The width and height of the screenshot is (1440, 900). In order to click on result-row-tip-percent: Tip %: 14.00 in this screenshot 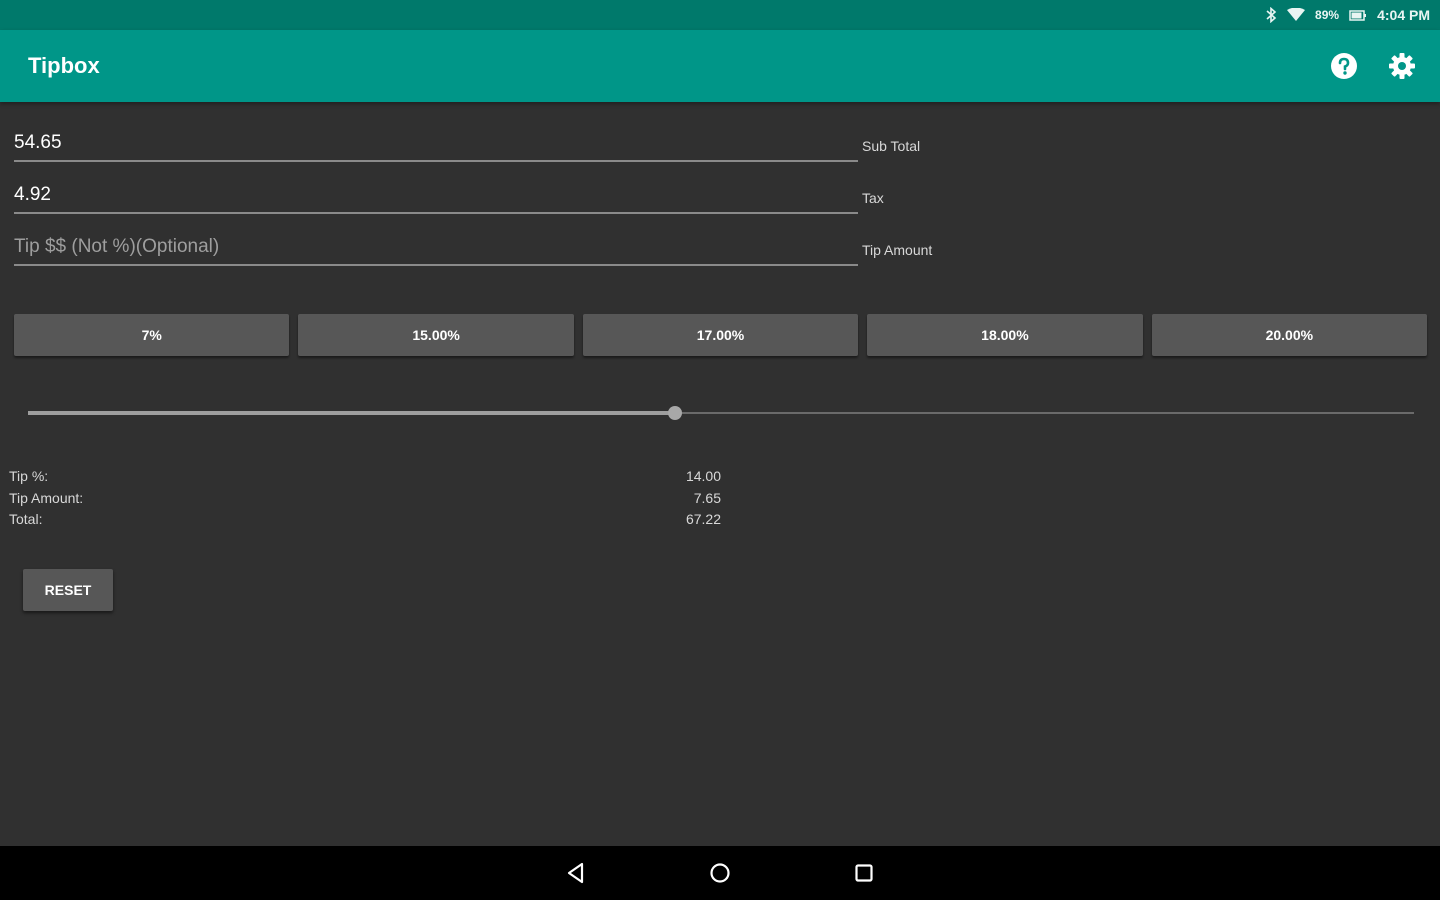, I will do `click(365, 477)`.